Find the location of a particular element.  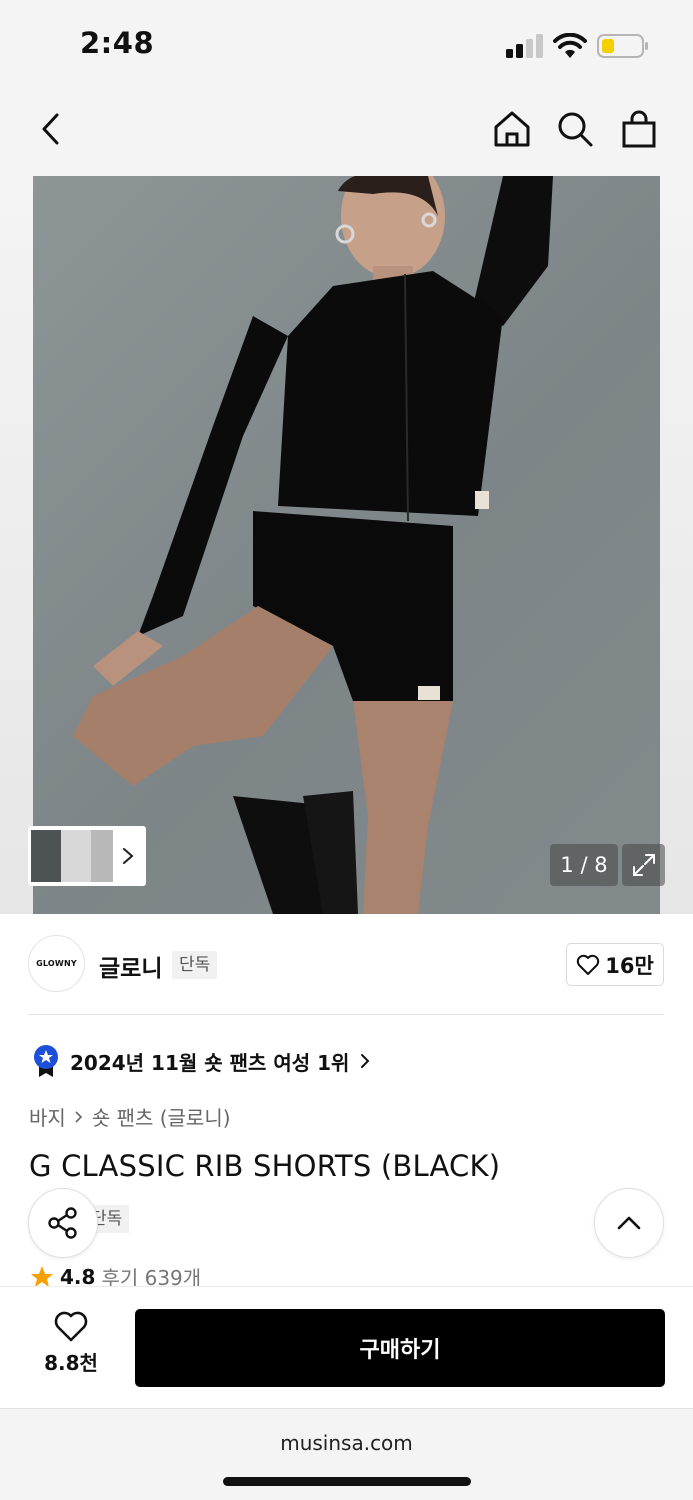

status-time: 2:48 is located at coordinates (117, 43).